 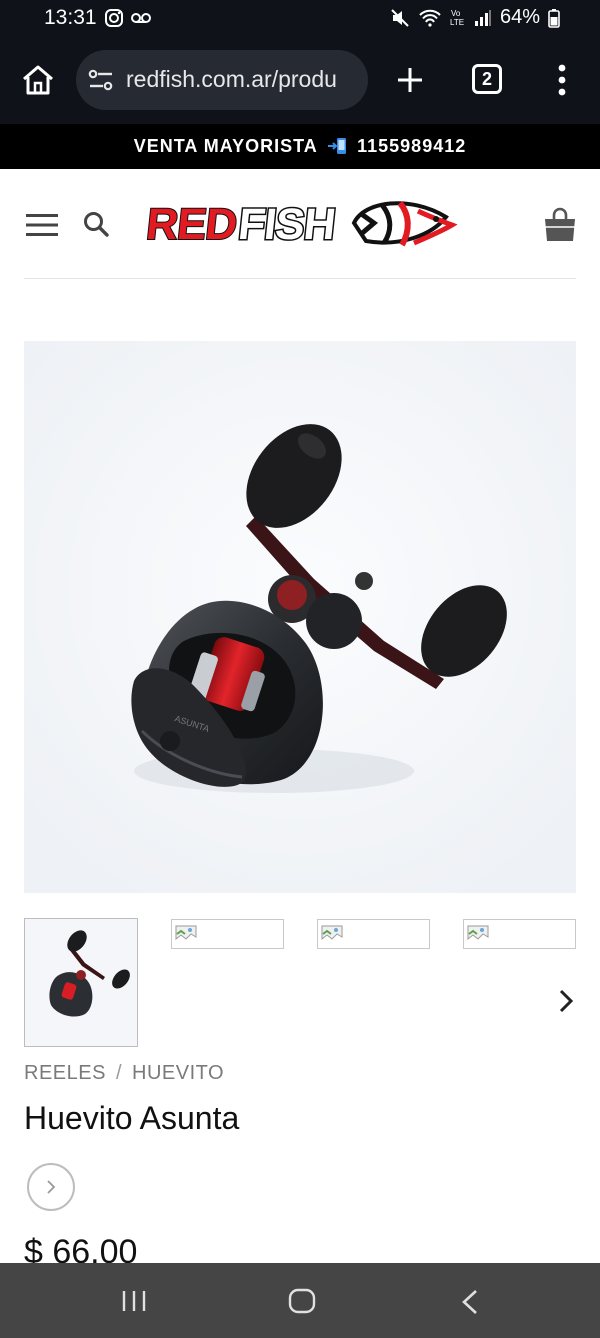 What do you see at coordinates (300, 18) in the screenshot?
I see `status-bar: 13:31 Vo LTE 64%` at bounding box center [300, 18].